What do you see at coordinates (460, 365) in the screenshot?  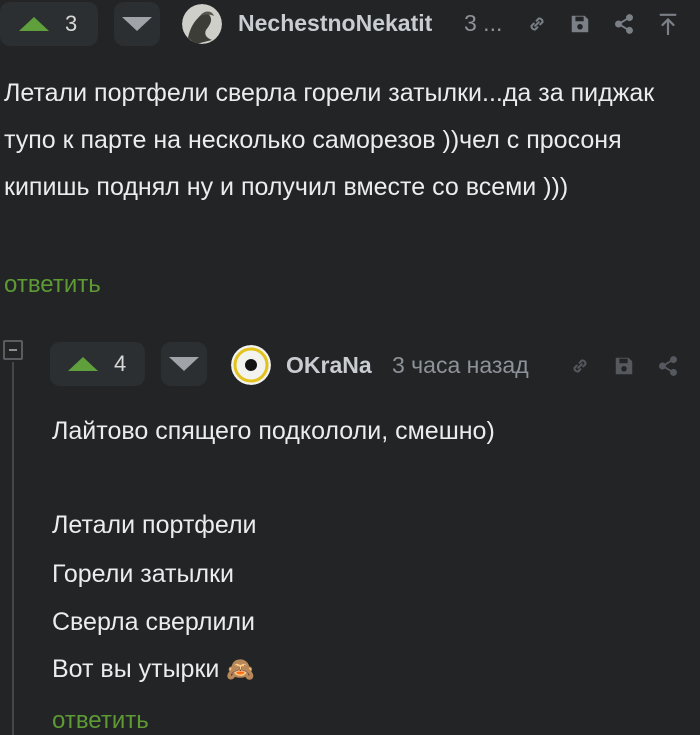 I see `comment-time: 3 часа назад` at bounding box center [460, 365].